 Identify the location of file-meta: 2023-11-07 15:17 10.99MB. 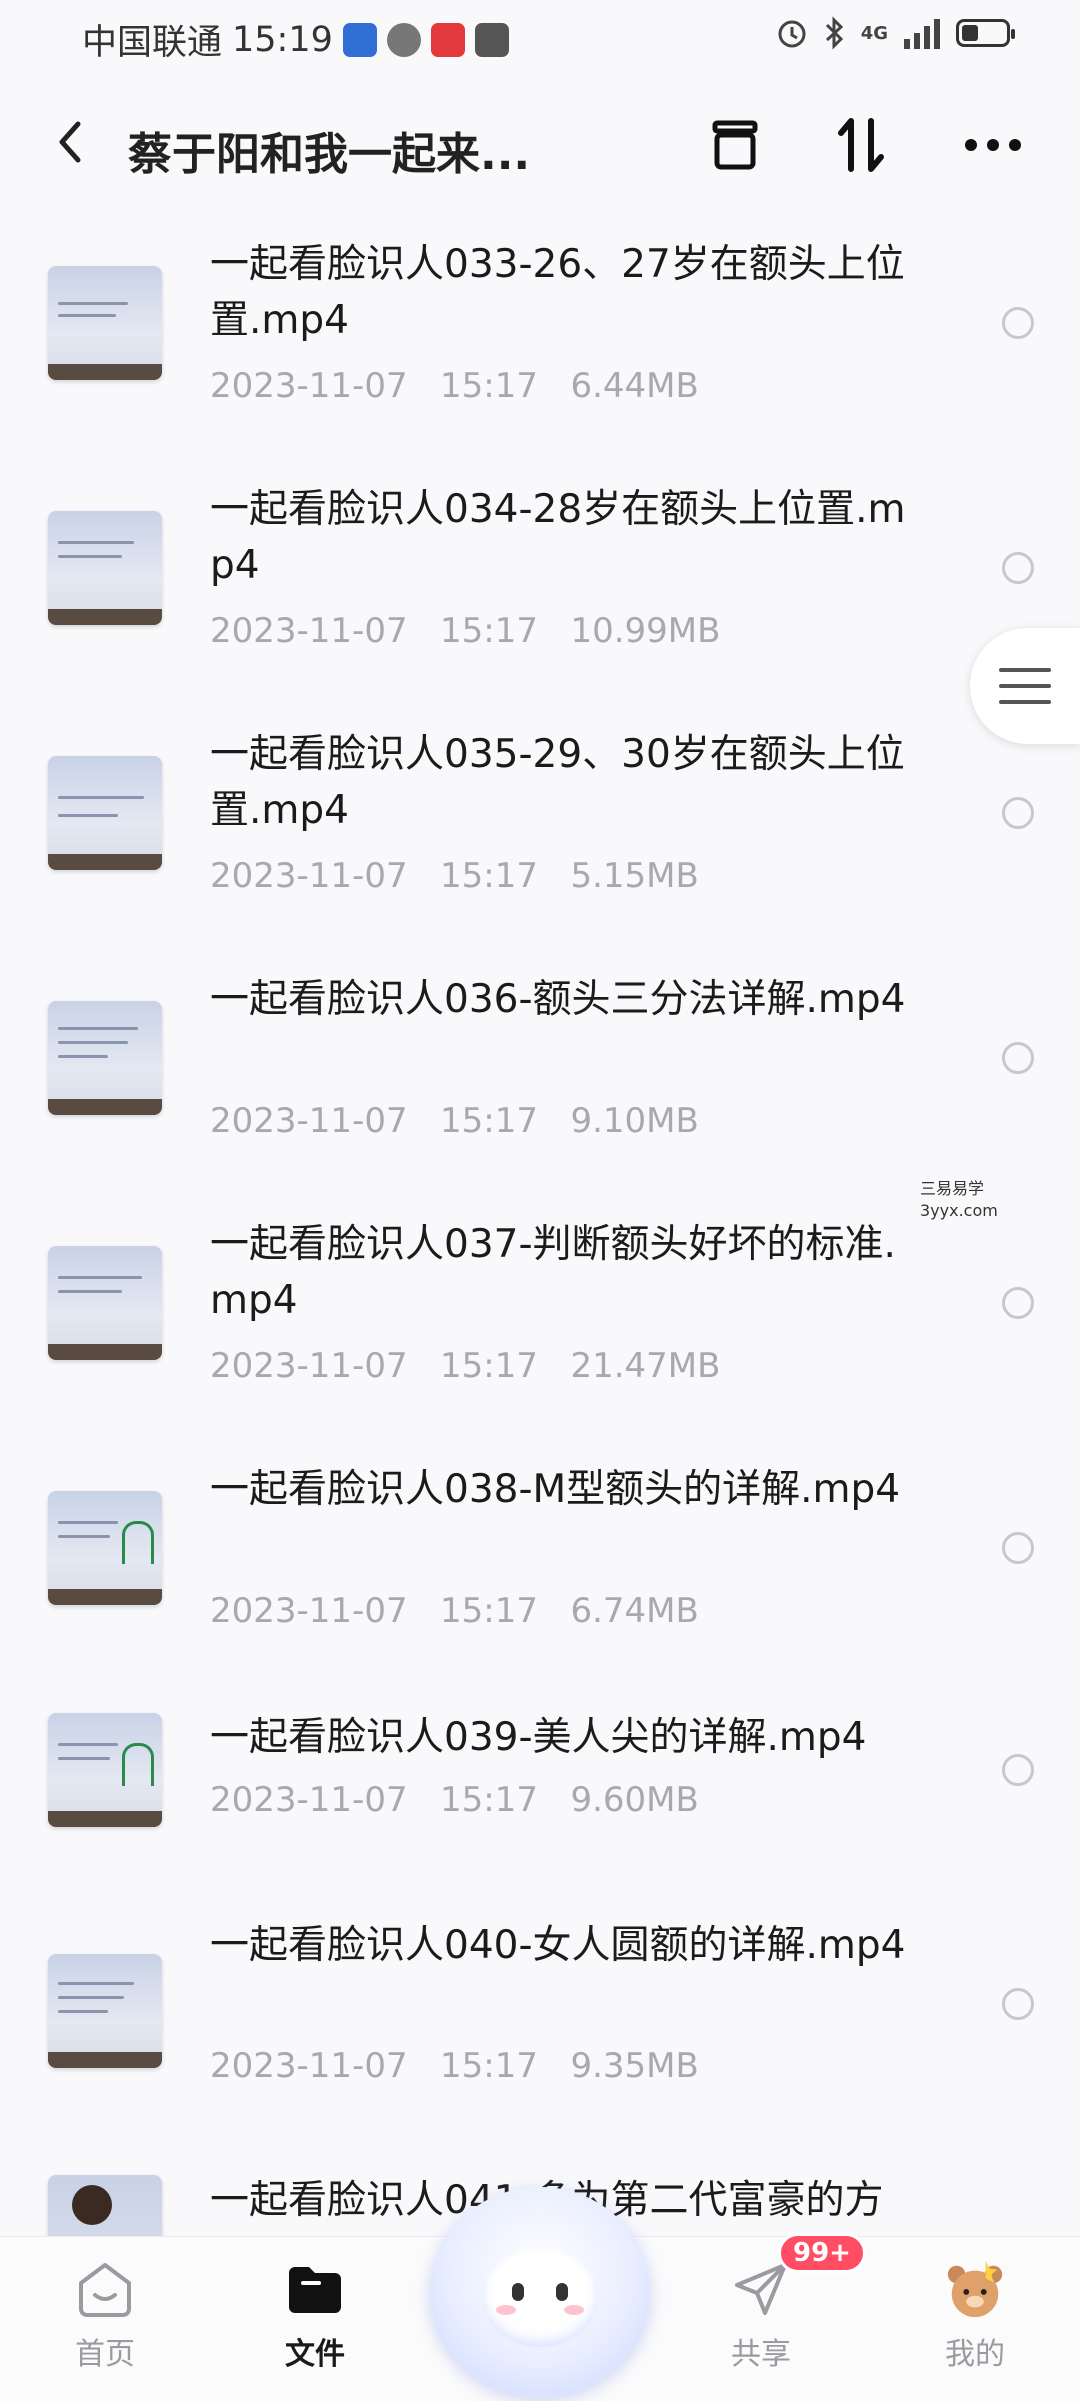
(465, 631).